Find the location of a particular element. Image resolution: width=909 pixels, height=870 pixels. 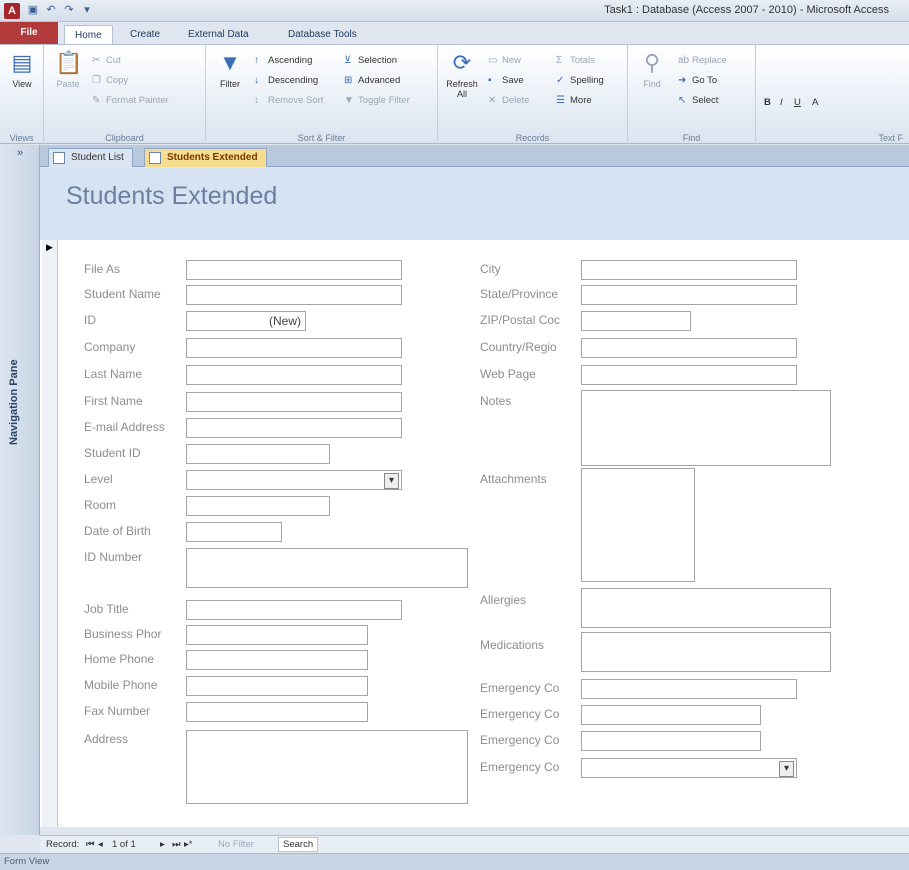

views-group: ▤ View Views is located at coordinates (22, 94).